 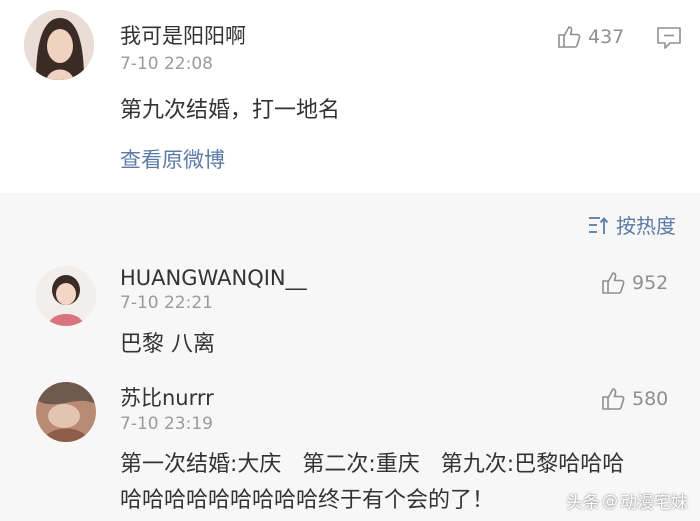 I want to click on watermark-prefix: 头条, so click(x=583, y=503).